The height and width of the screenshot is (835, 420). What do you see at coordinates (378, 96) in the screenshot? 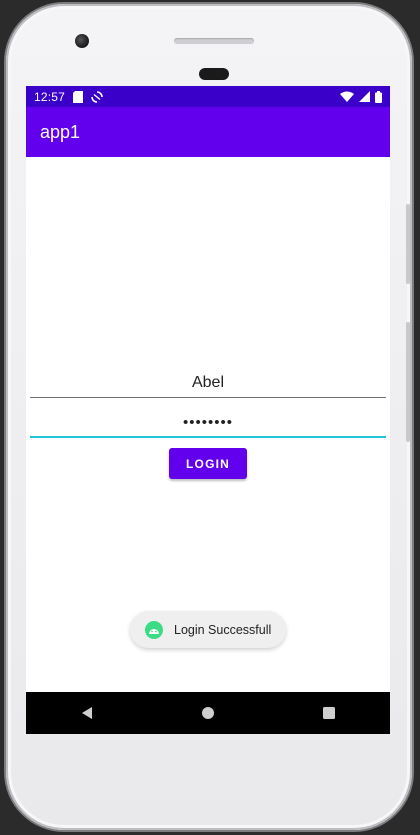
I see `battery-icon` at bounding box center [378, 96].